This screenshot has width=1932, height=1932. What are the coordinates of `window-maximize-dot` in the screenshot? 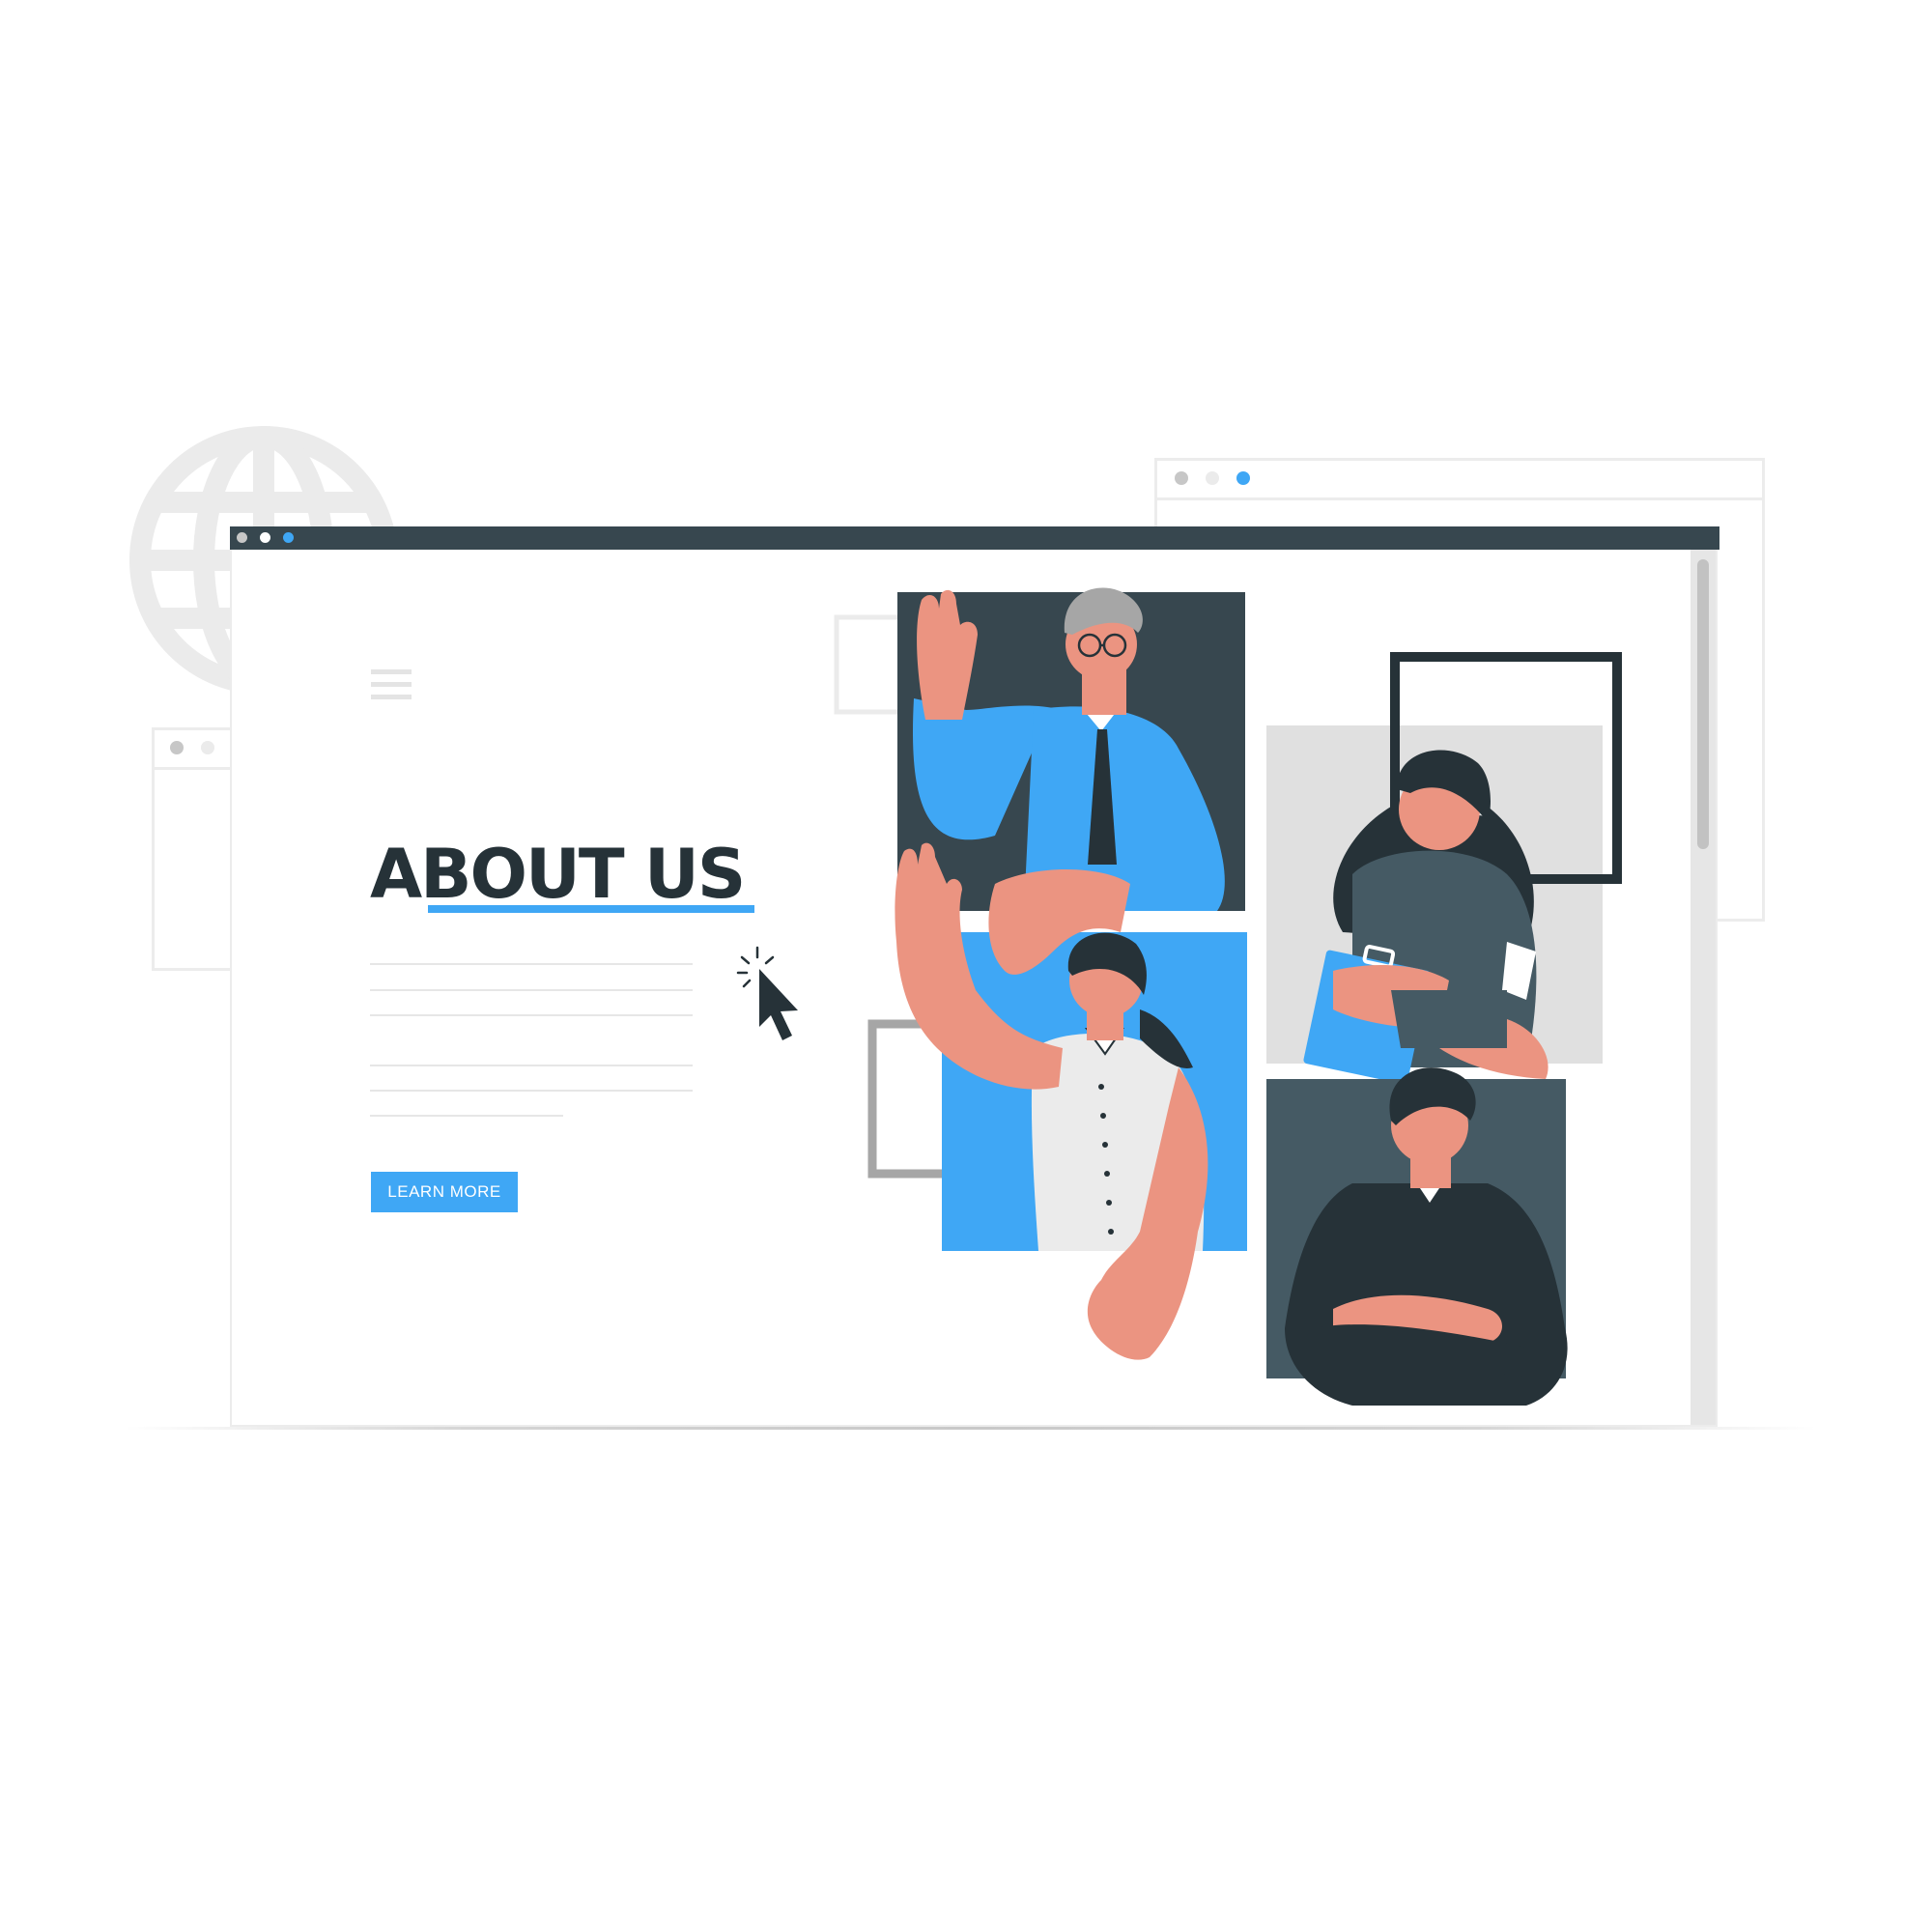 It's located at (288, 537).